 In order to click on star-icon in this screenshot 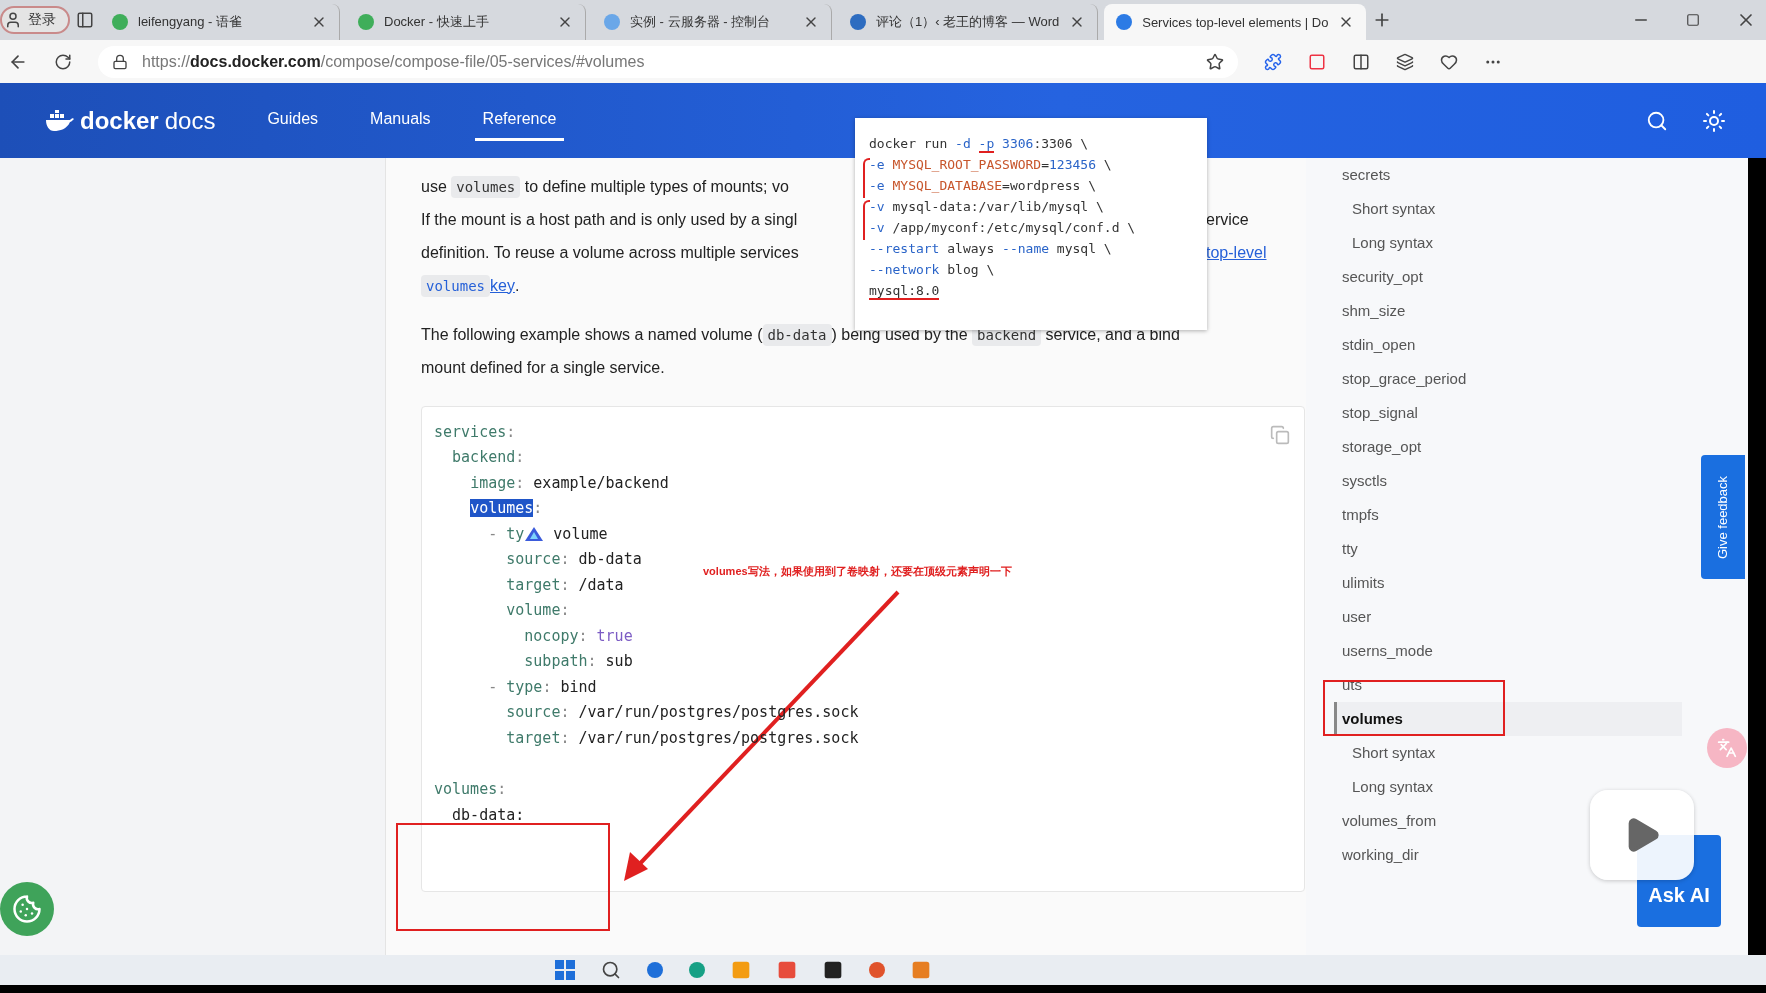, I will do `click(1215, 61)`.